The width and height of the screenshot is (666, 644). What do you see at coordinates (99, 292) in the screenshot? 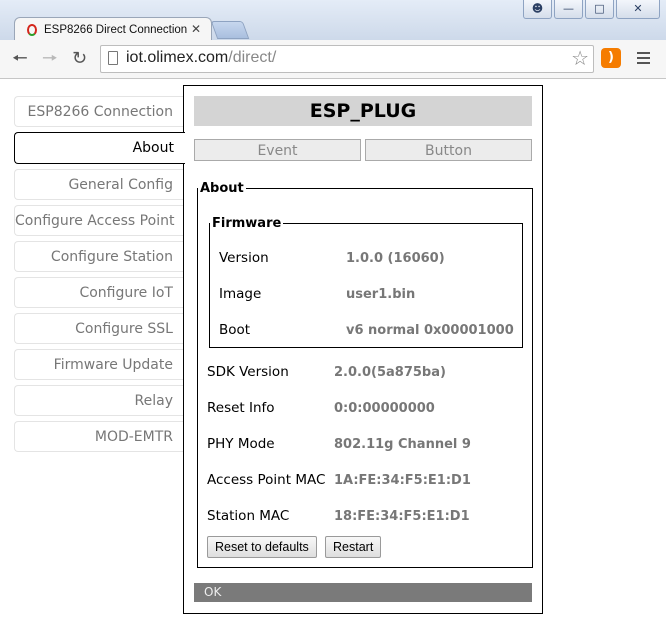
I see `sidebar-item-configure-iot: Configure IoT` at bounding box center [99, 292].